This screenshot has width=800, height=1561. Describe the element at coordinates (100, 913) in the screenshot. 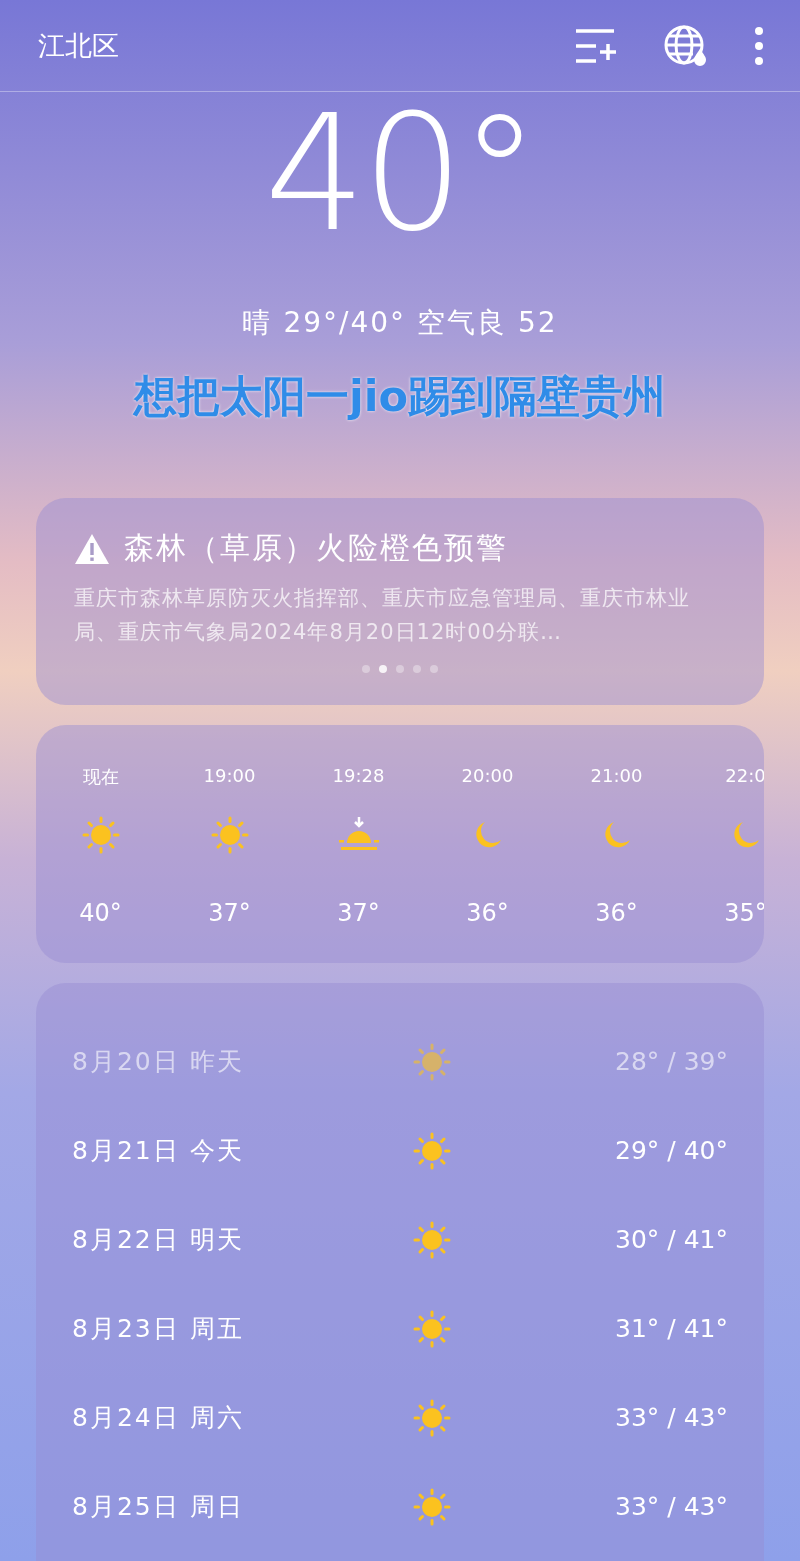

I see `hour-temperature: 40°` at that location.